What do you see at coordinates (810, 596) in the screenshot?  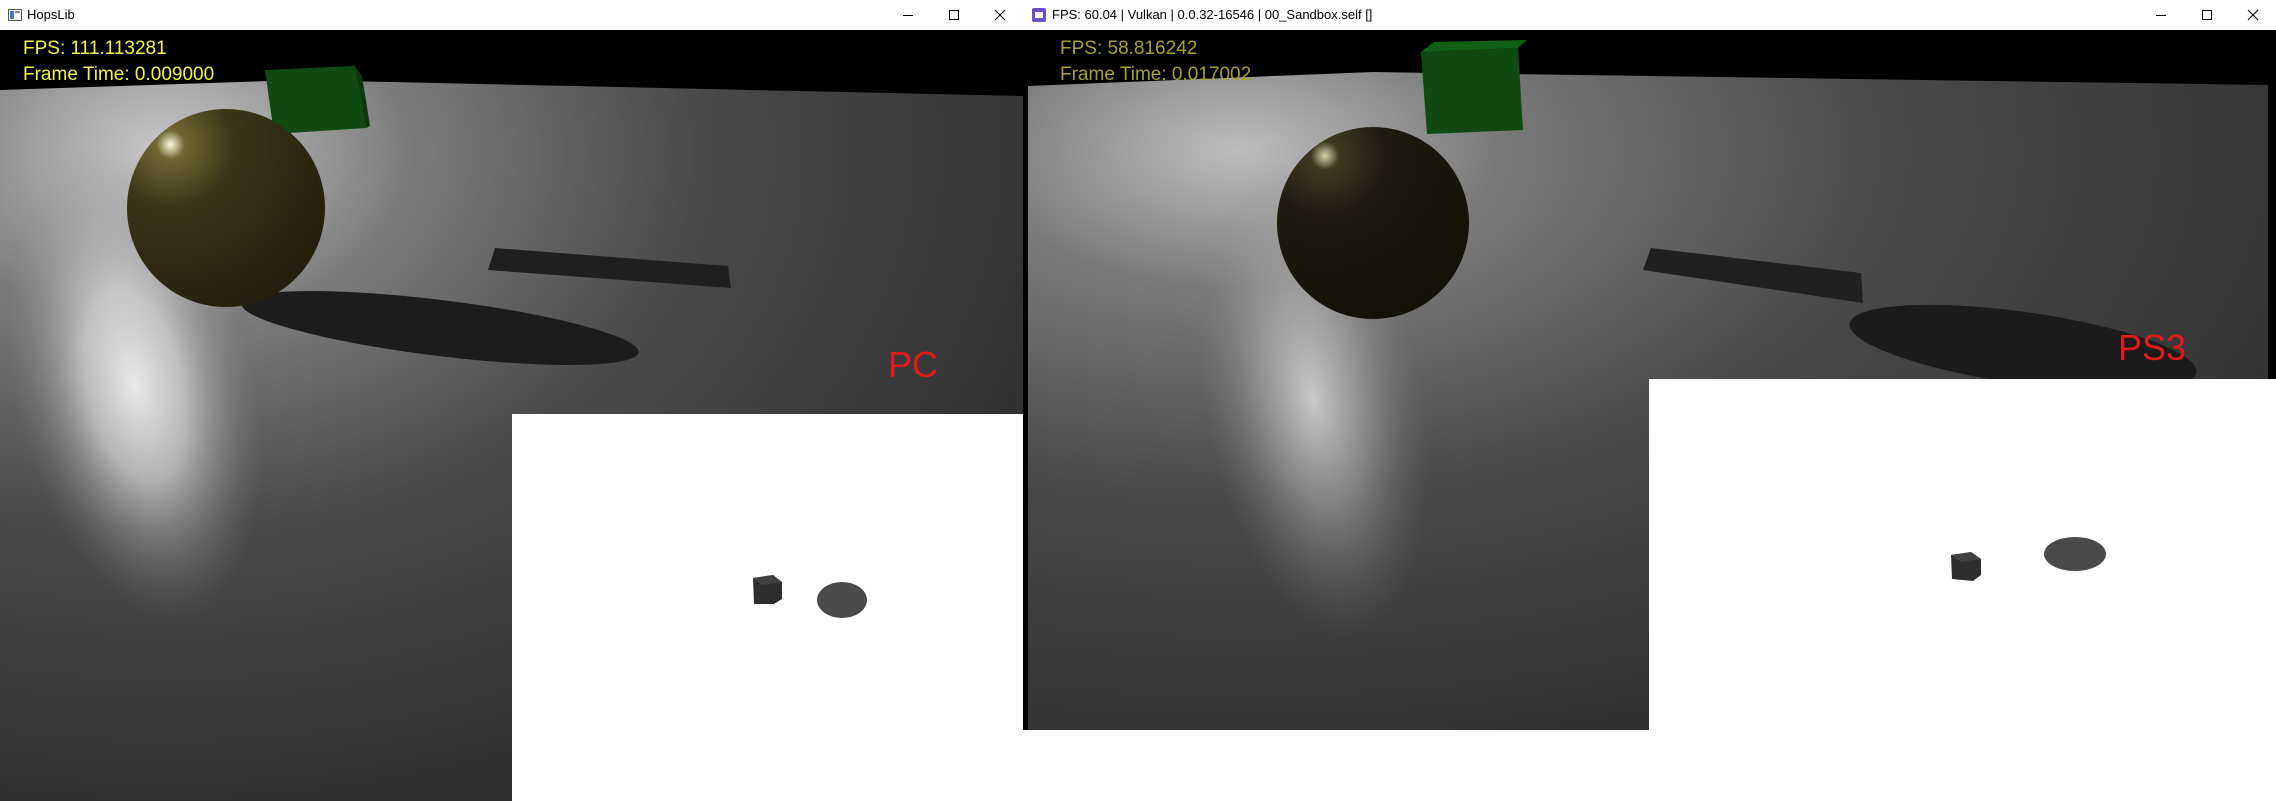 I see `left-inset-scene` at bounding box center [810, 596].